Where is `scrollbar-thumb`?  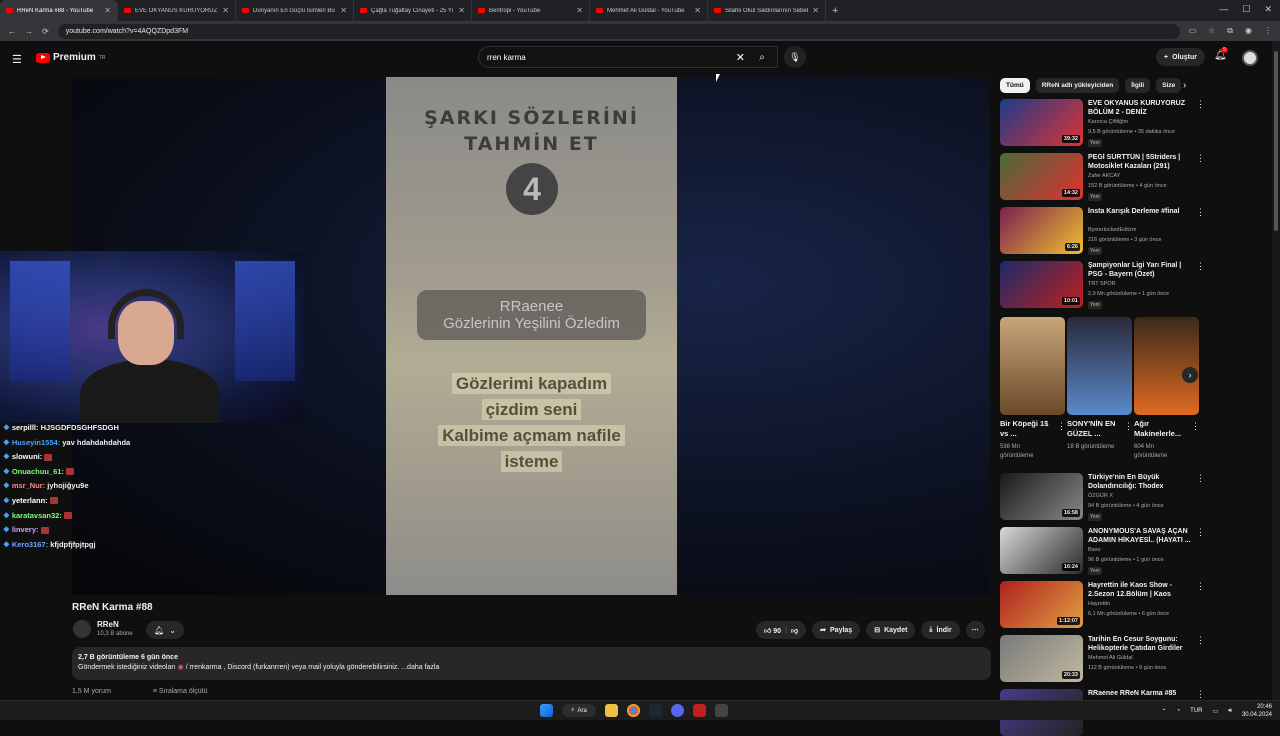
scrollbar-thumb is located at coordinates (1276, 141).